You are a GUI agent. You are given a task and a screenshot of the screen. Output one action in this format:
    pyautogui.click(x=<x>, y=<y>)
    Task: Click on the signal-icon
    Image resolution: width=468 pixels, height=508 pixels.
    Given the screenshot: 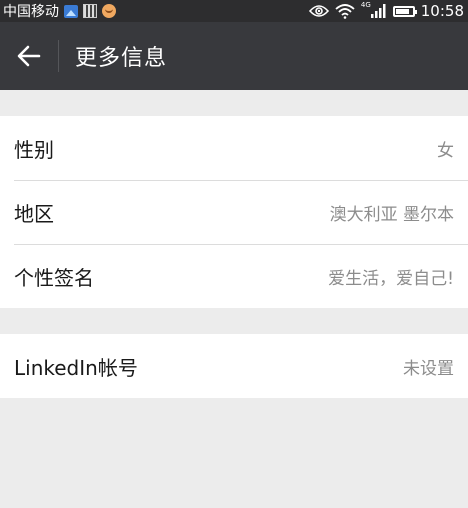 What is the action you would take?
    pyautogui.click(x=378, y=11)
    